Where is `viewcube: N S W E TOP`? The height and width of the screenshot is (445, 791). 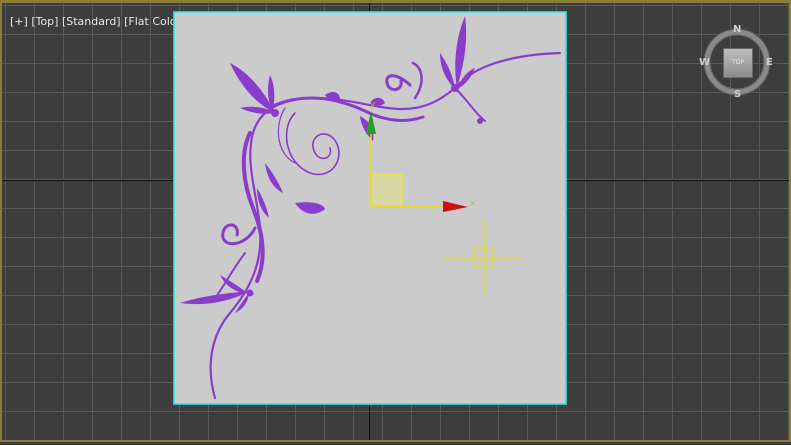
viewcube: N S W E TOP is located at coordinates (736, 62).